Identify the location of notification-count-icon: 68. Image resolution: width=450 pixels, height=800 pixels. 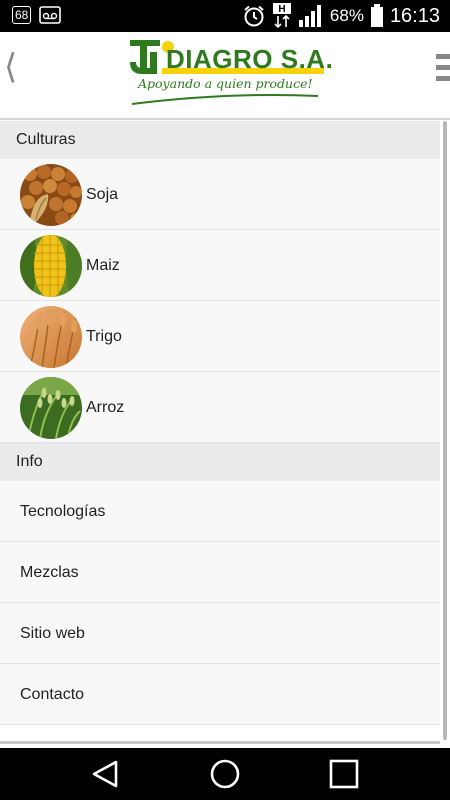
(22, 15).